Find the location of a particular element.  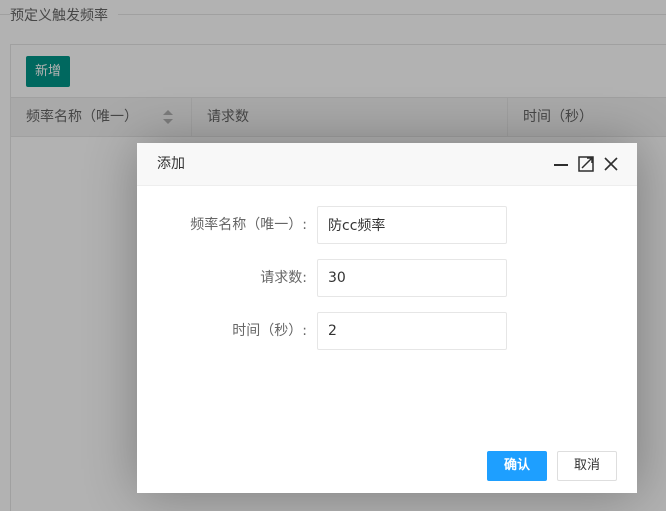

requests-label: 请求数: is located at coordinates (283, 278).